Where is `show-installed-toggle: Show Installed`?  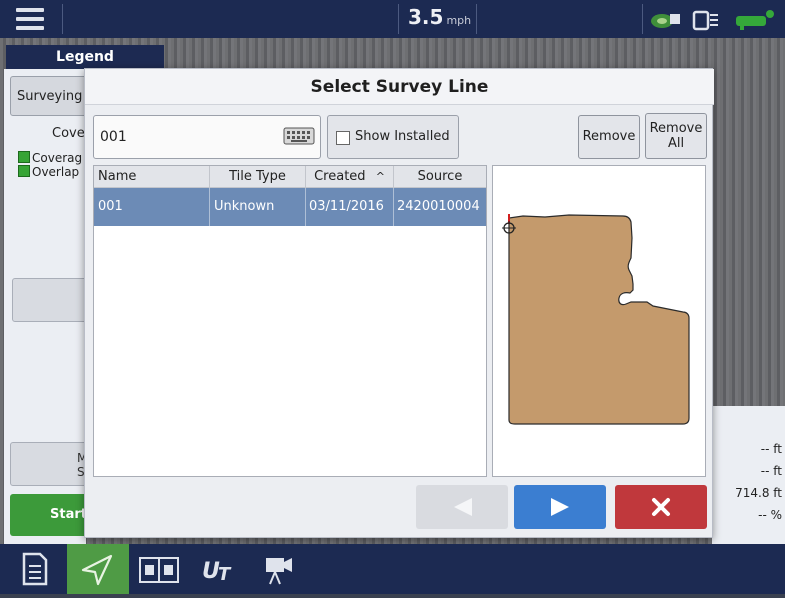
show-installed-toggle: Show Installed is located at coordinates (393, 137).